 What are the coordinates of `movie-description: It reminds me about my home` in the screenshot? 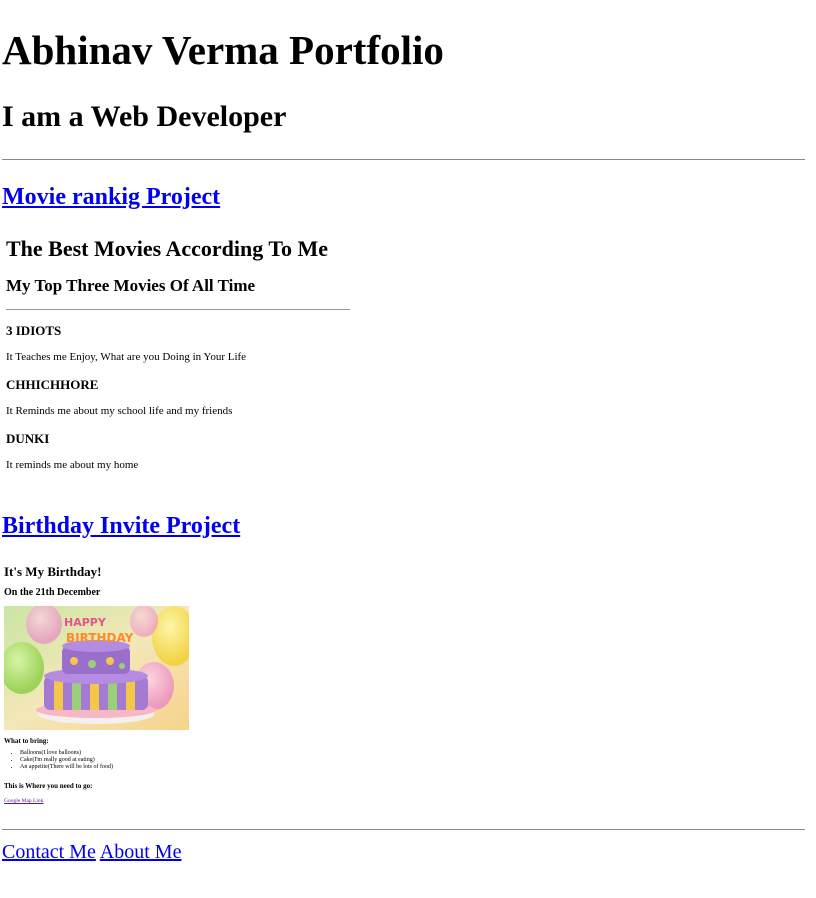 It's located at (72, 465).